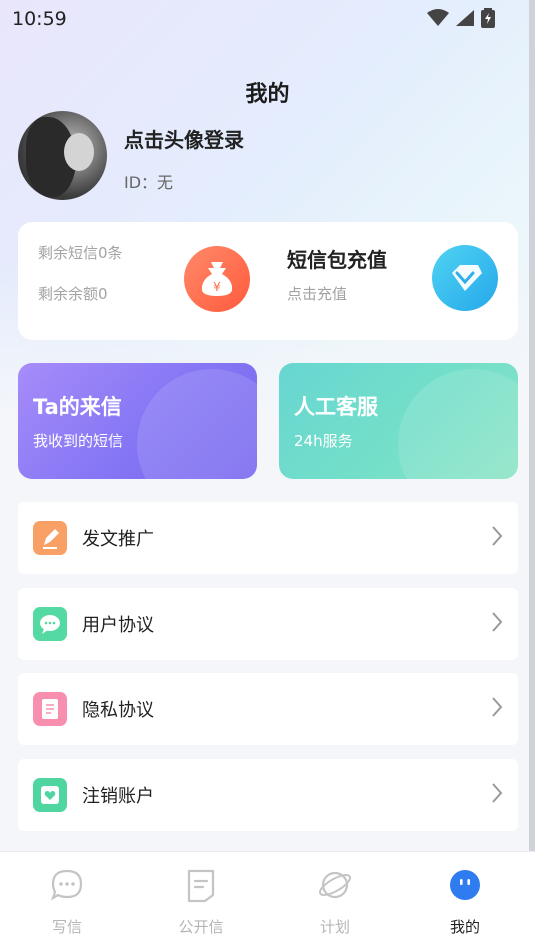 Image resolution: width=535 pixels, height=951 pixels. I want to click on page-title: 我的, so click(267, 94).